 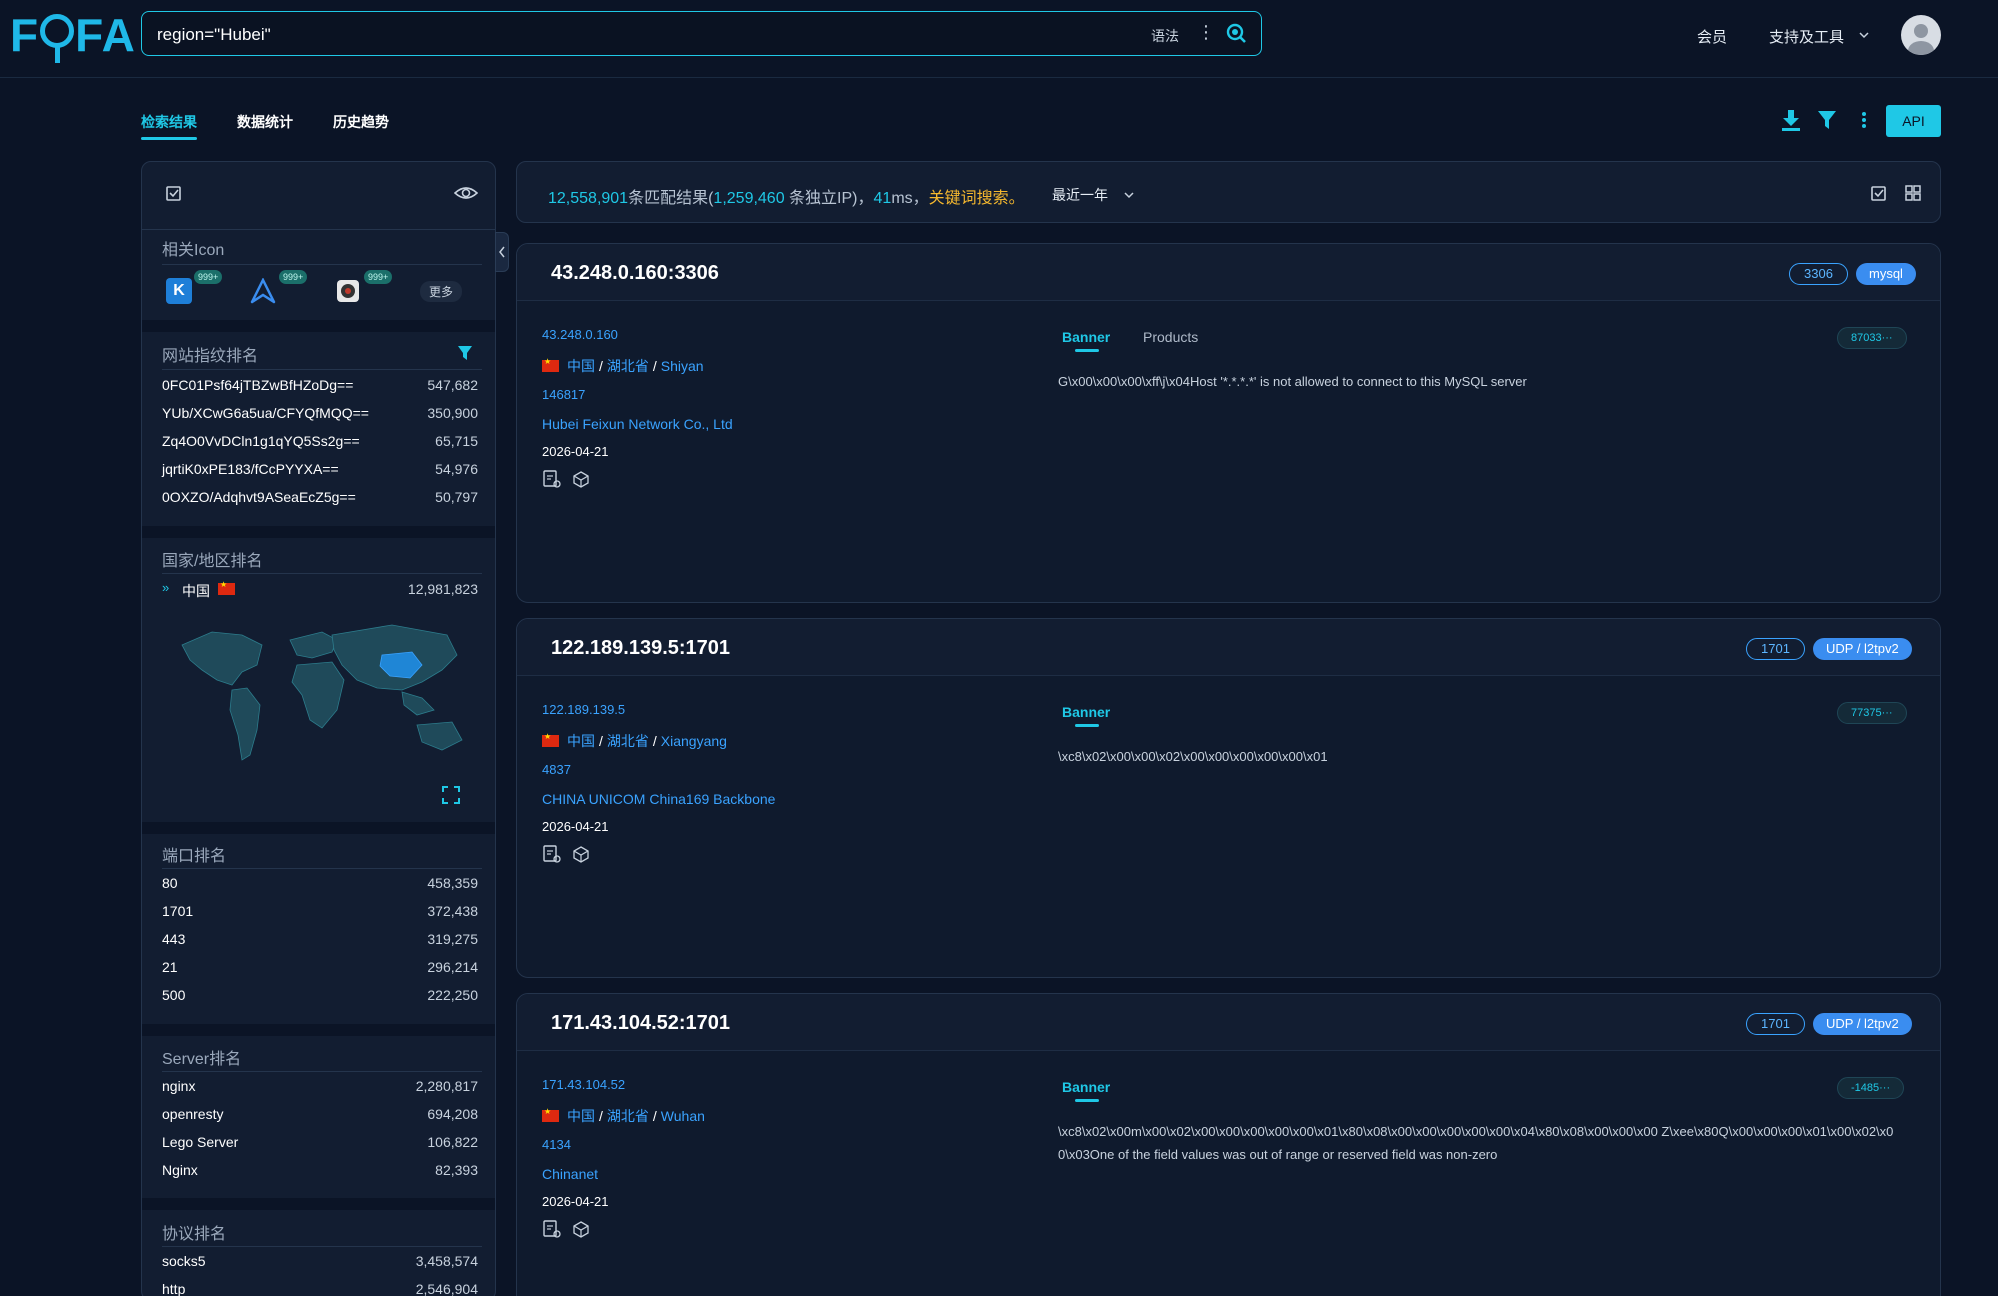 I want to click on keyword-search-link: 关键词搜索。, so click(x=977, y=198).